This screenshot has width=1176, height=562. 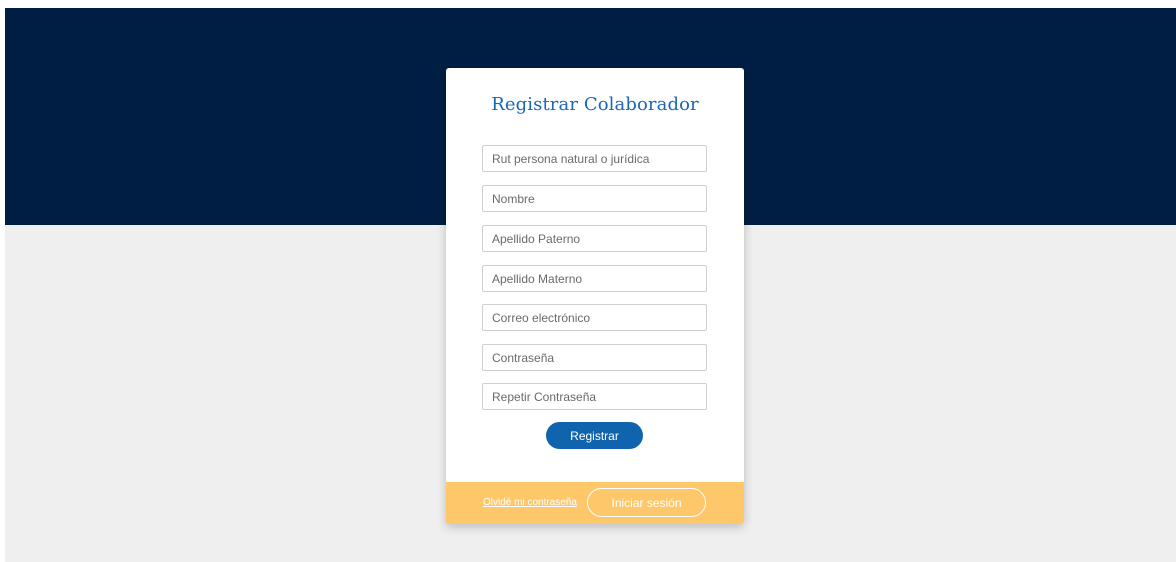 What do you see at coordinates (594, 357) in the screenshot?
I see `password-input` at bounding box center [594, 357].